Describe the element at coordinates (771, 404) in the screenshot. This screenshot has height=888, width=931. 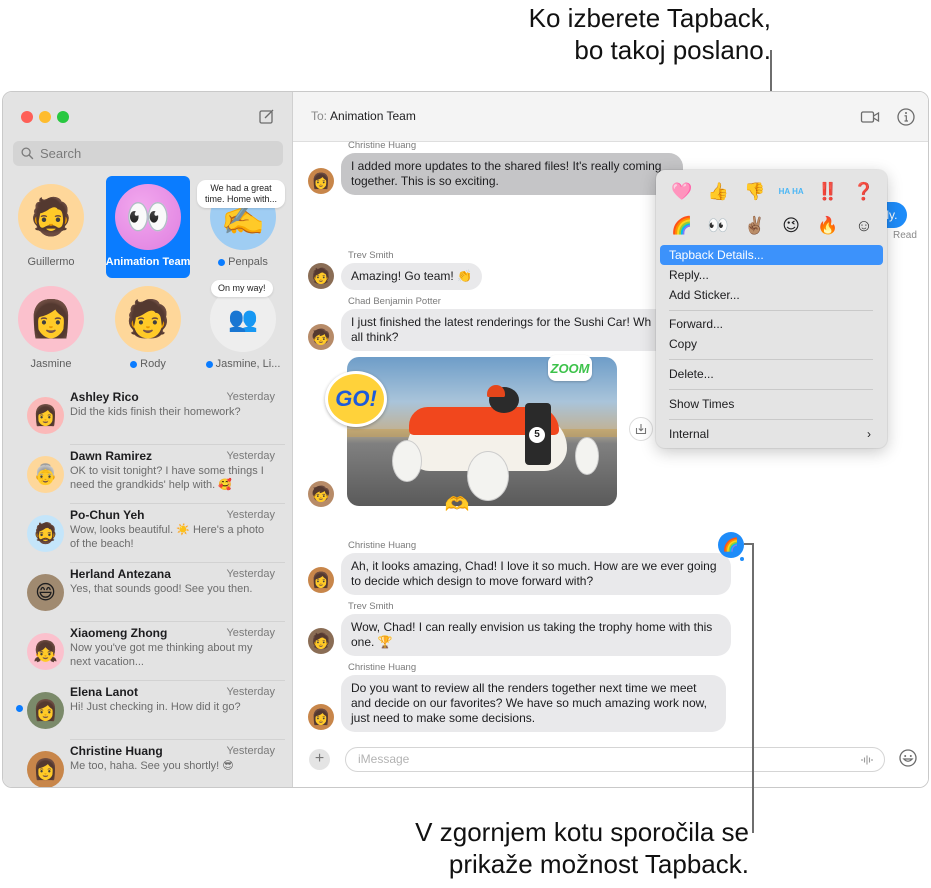
I see `menu-item-show-times: Show Times` at that location.